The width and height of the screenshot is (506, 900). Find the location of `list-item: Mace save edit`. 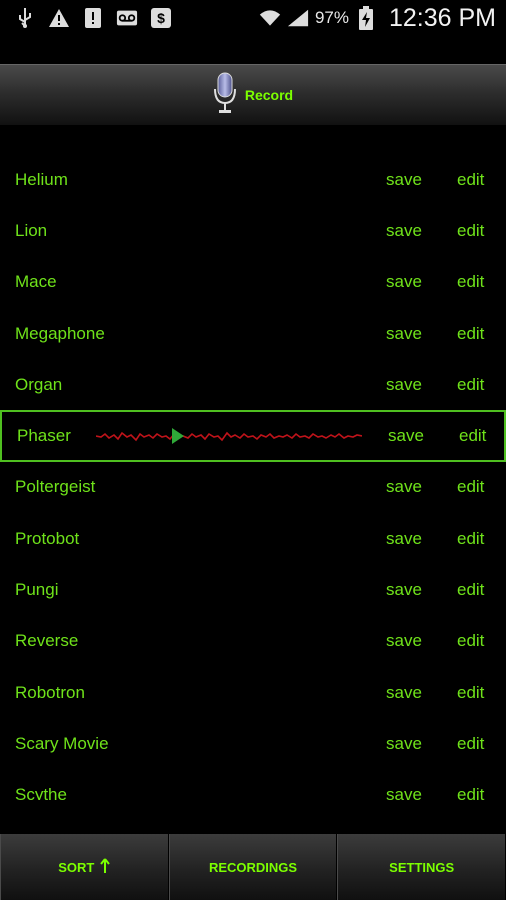

list-item: Mace save edit is located at coordinates (253, 282).